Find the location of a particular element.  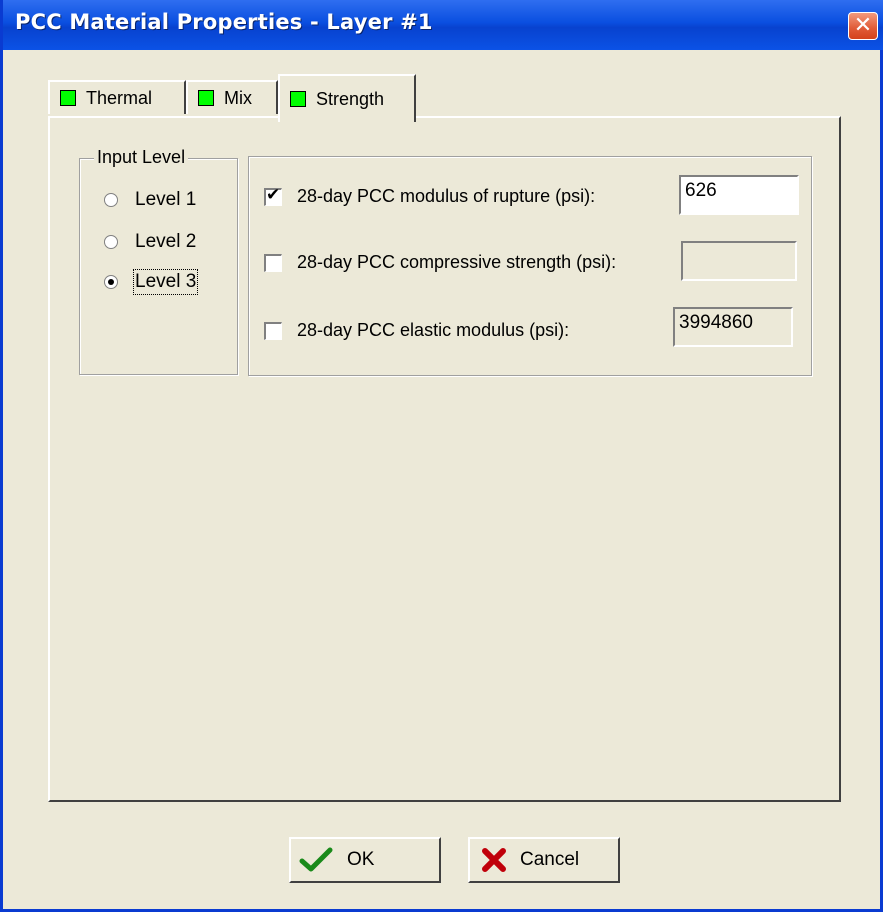

tab-label: Mix is located at coordinates (238, 97).